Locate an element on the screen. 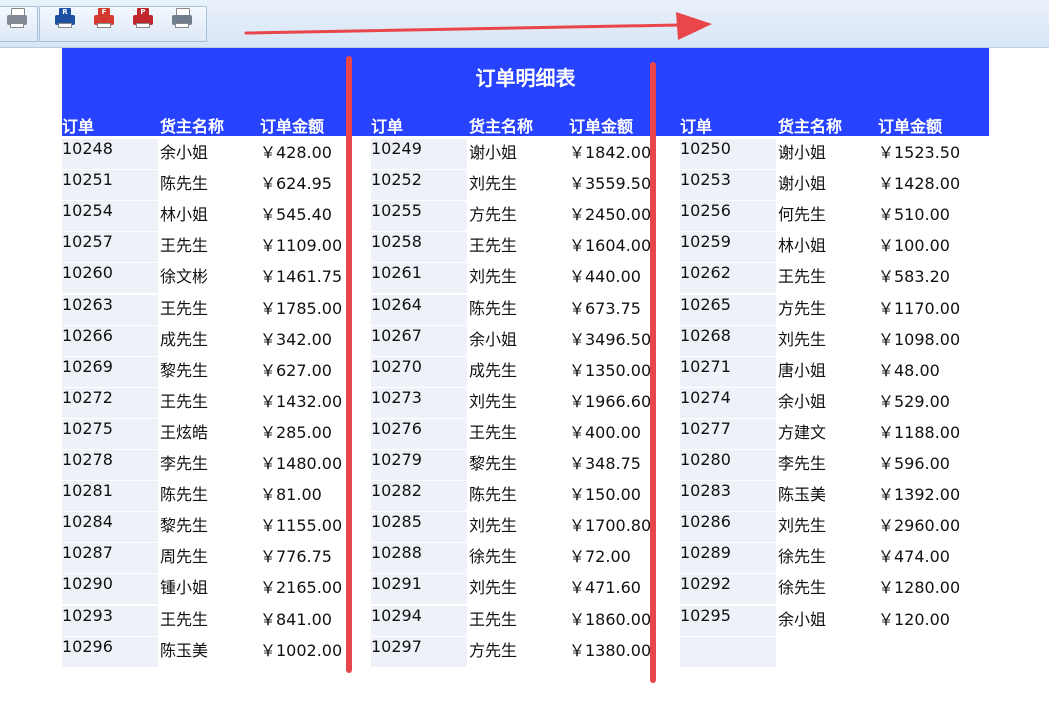 The width and height of the screenshot is (1049, 716). printer-icon is located at coordinates (182, 19).